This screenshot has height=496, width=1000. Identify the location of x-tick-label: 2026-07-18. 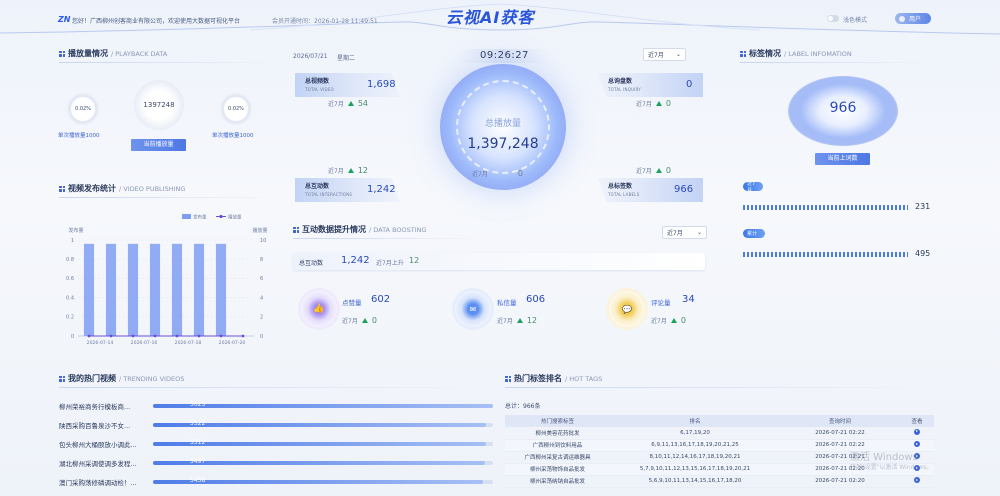
(188, 343).